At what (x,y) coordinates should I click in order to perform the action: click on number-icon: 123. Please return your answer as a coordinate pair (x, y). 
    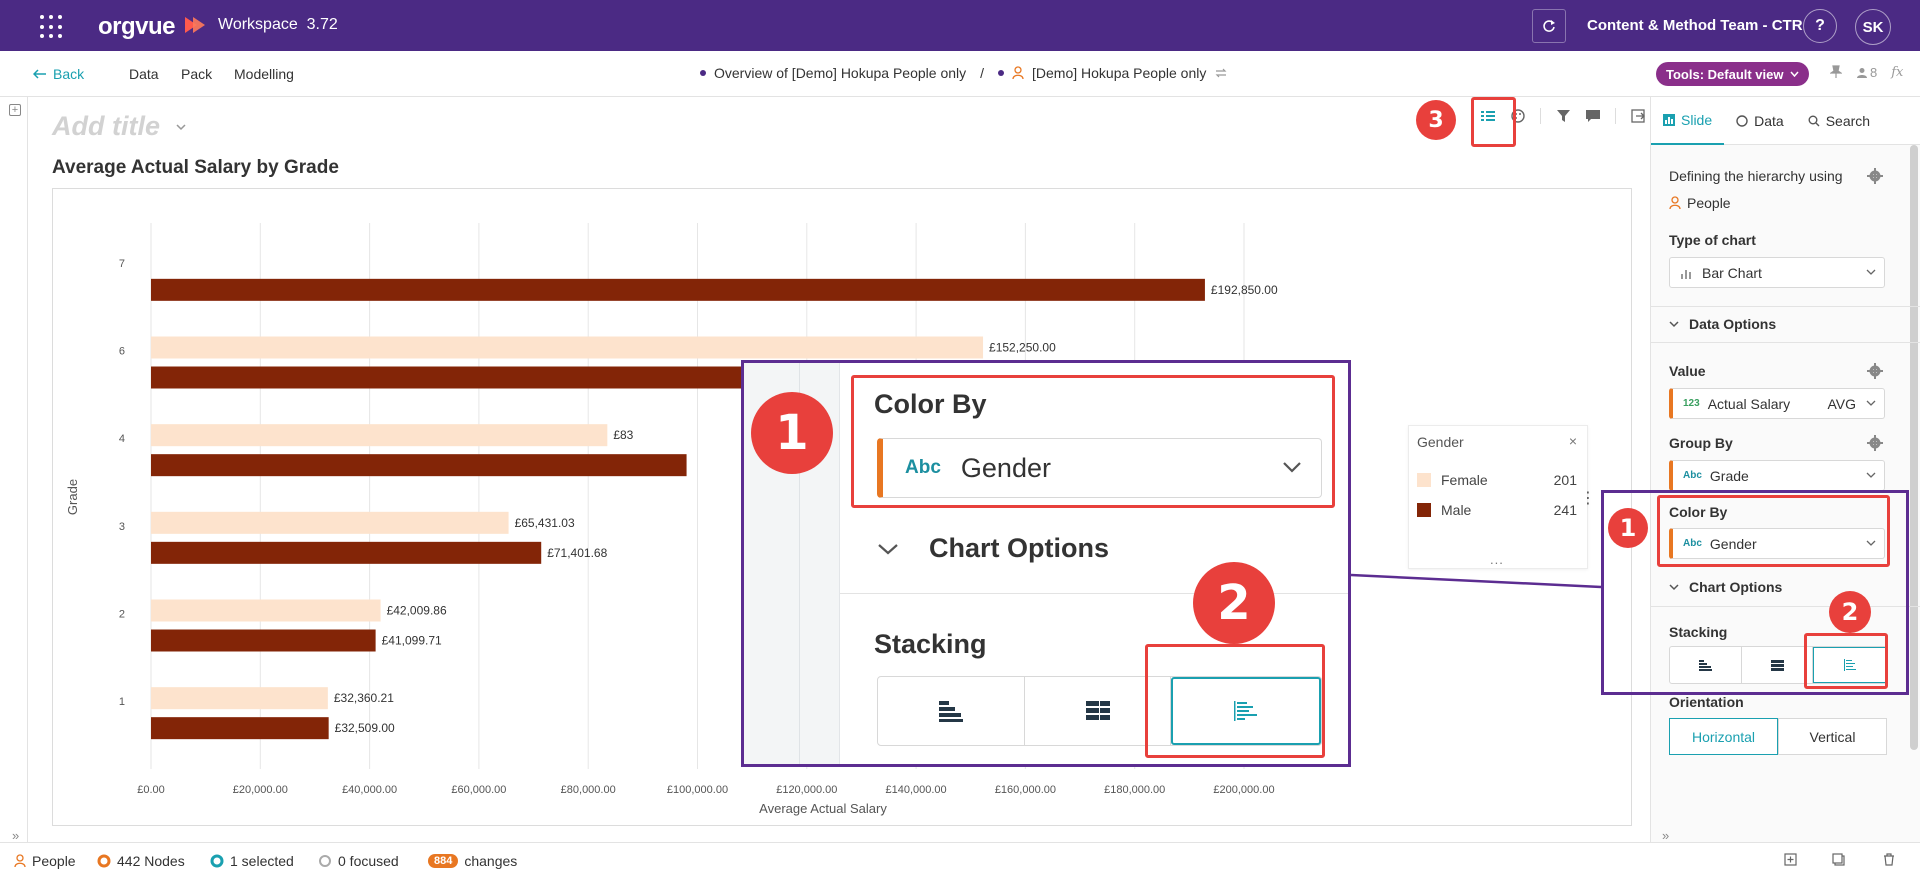
    Looking at the image, I should click on (1691, 403).